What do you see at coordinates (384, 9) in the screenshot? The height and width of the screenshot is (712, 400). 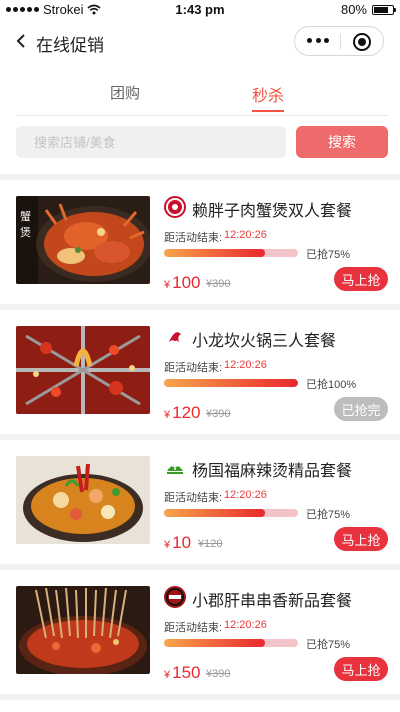 I see `battery-icon` at bounding box center [384, 9].